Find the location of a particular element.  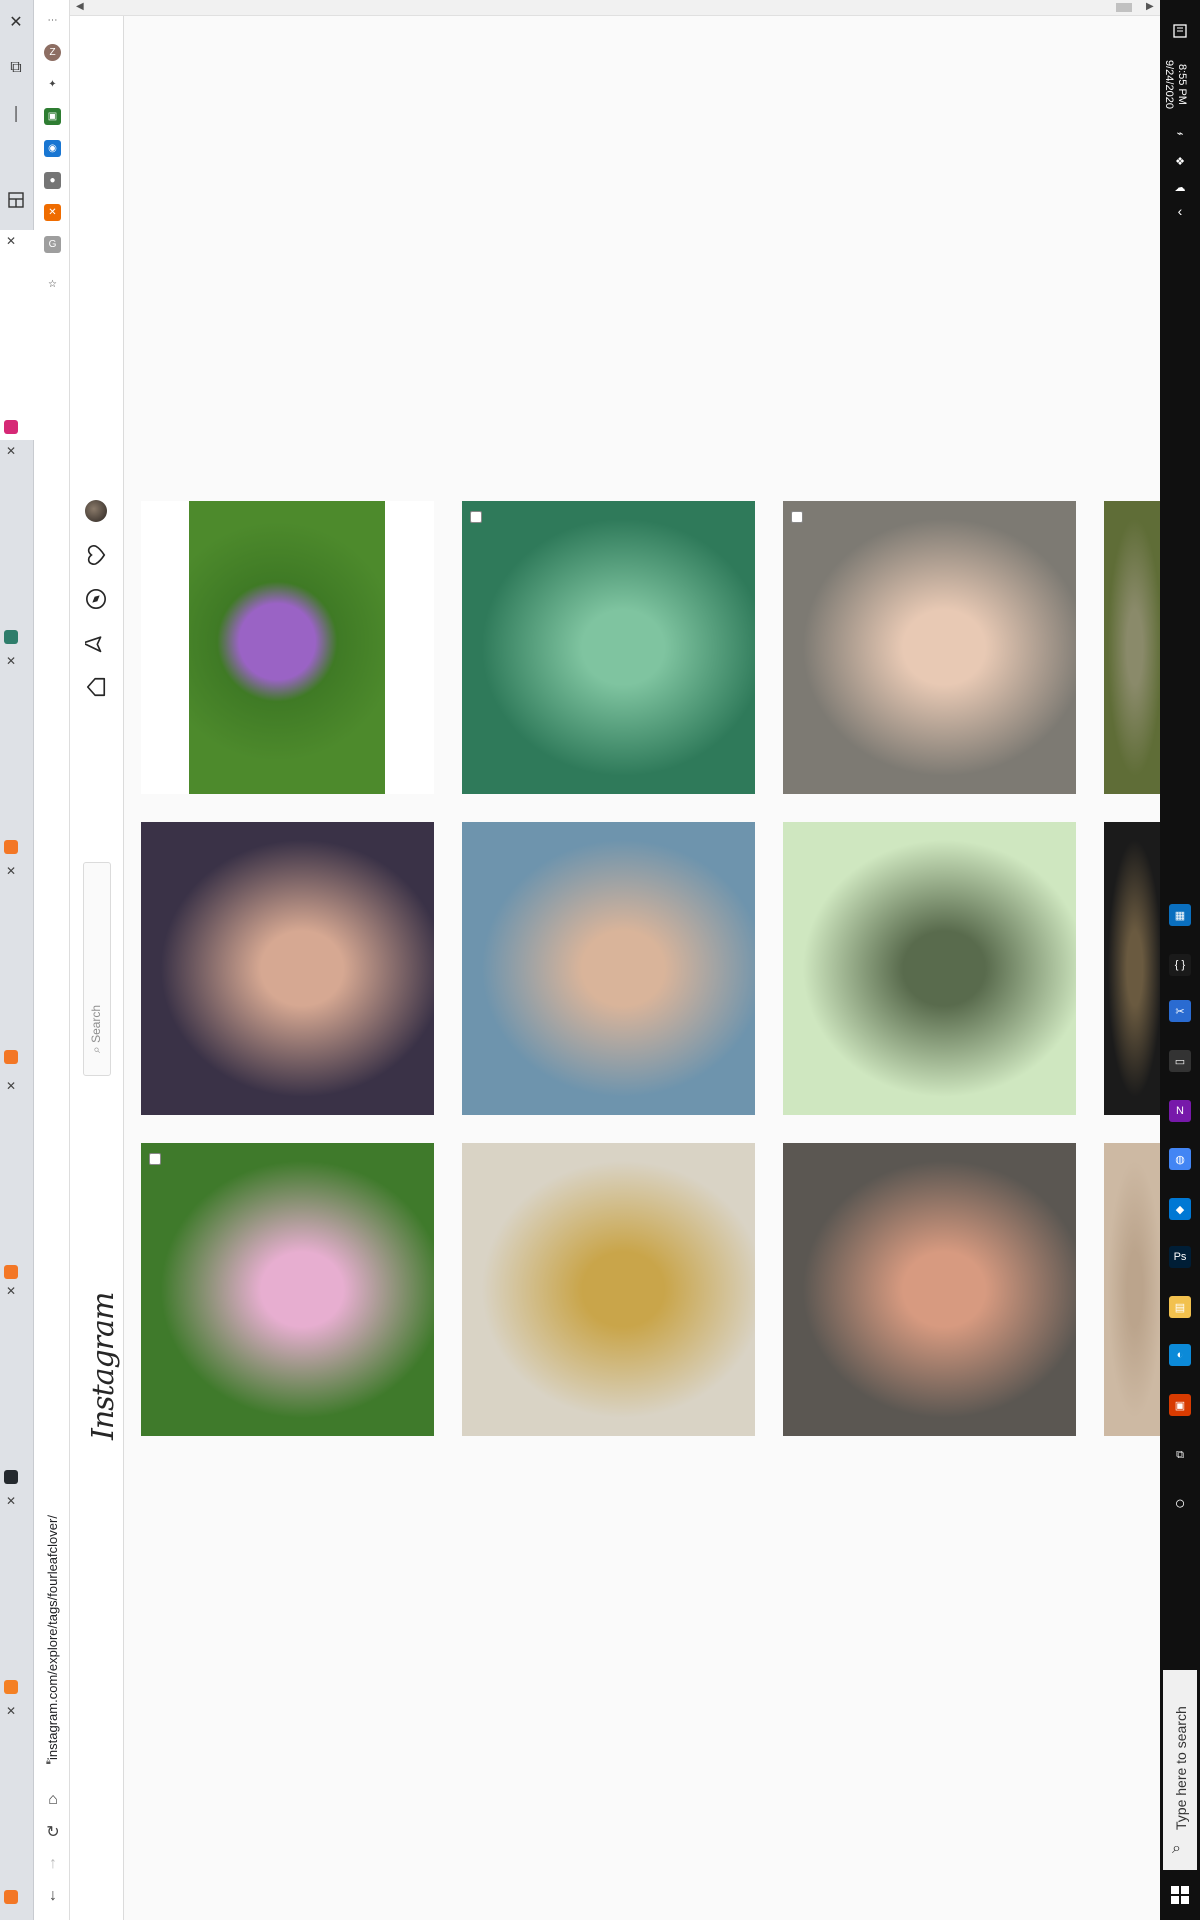

browser-tab: ✕src/Capstone/ is located at coordinates (17, 1180).